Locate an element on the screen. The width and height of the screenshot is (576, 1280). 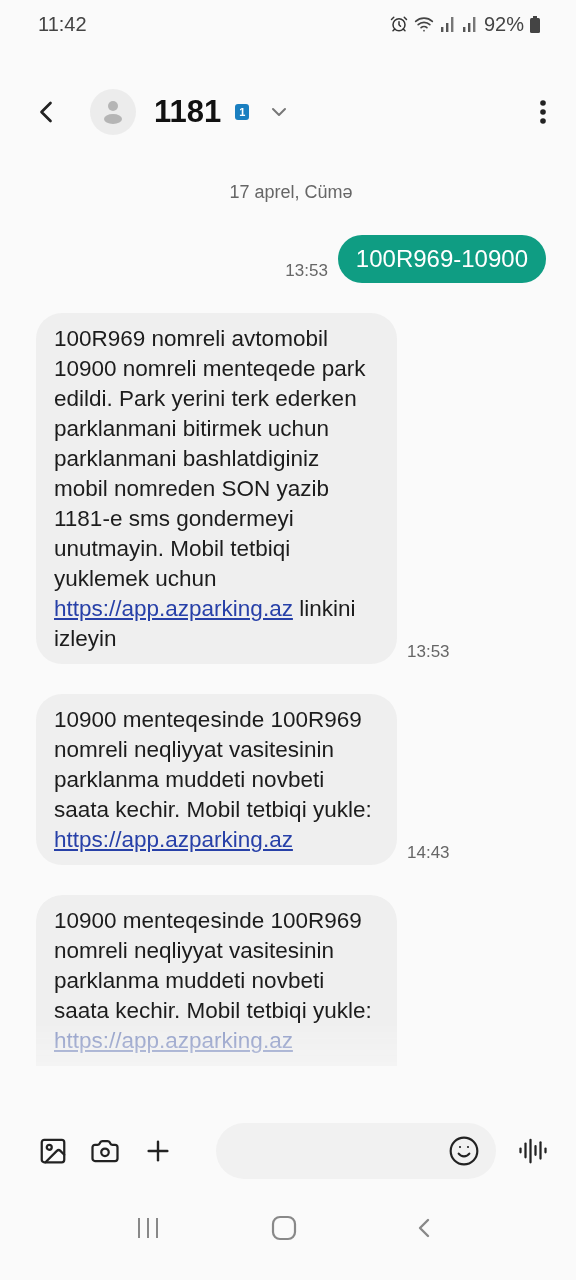
battery-icon is located at coordinates (535, 24).